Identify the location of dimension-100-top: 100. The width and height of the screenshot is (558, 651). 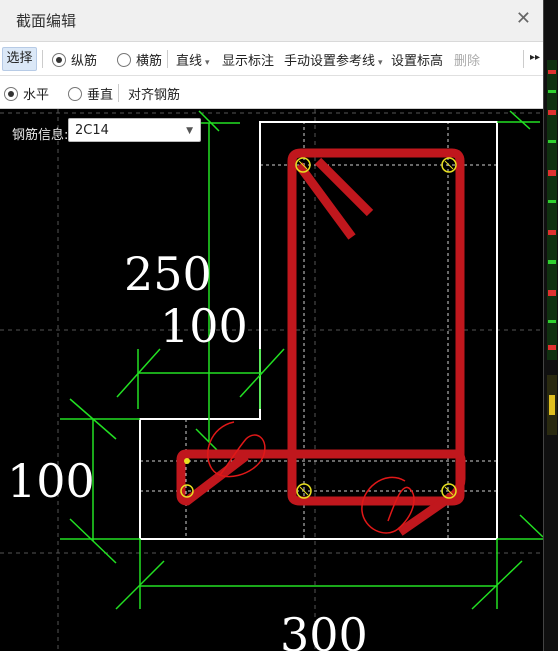
(204, 326).